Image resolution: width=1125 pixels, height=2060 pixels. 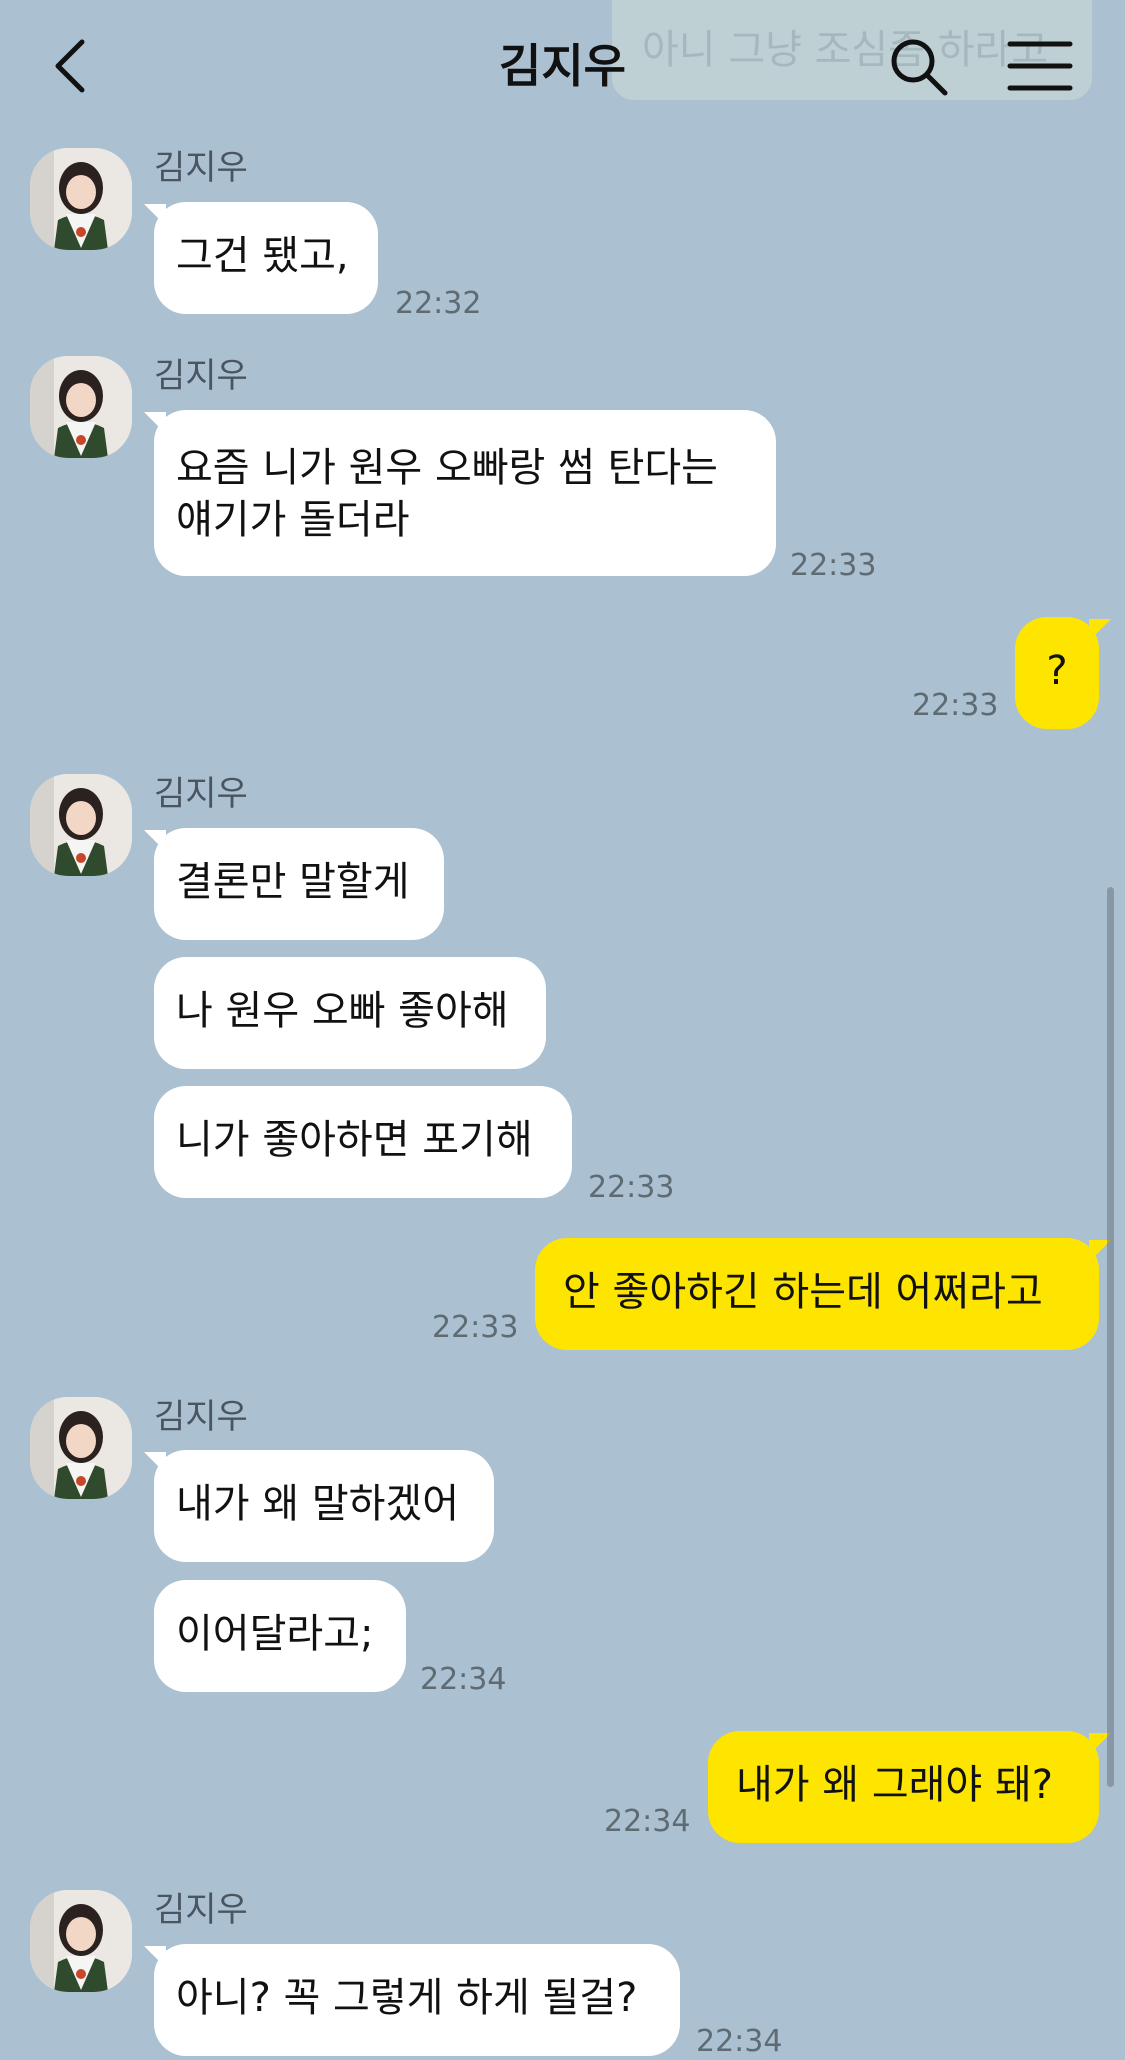 What do you see at coordinates (363, 1142) in the screenshot?
I see `message-bubble-incoming: 니가 좋아하면 포기해` at bounding box center [363, 1142].